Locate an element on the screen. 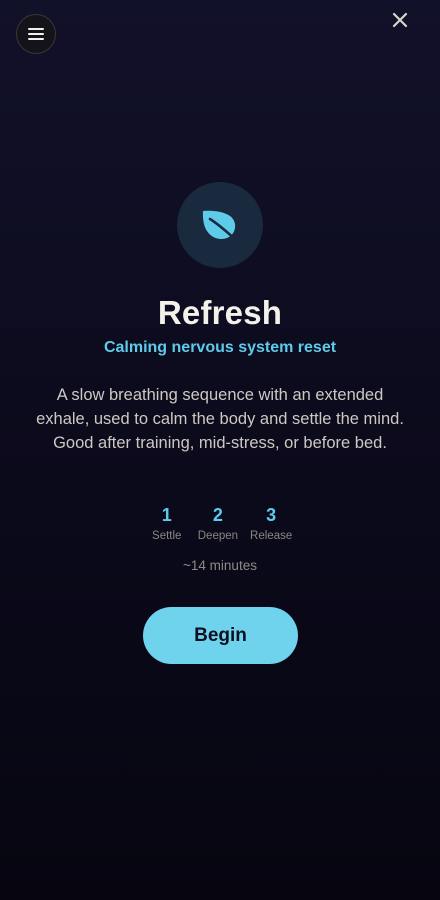 This screenshot has width=440, height=900. step-item: 3 Release is located at coordinates (271, 523).